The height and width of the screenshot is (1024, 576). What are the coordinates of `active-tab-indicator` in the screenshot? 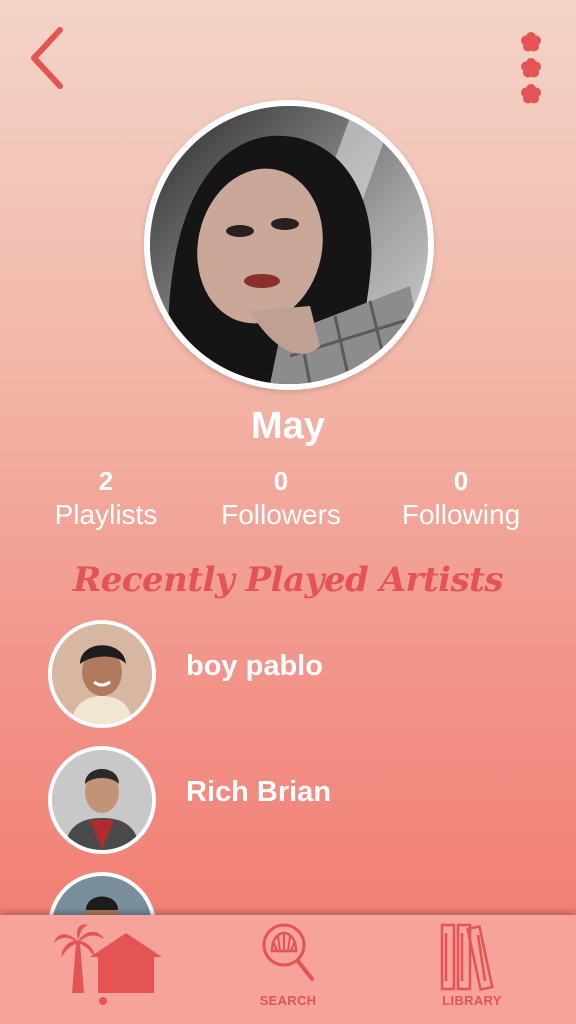 It's located at (103, 1001).